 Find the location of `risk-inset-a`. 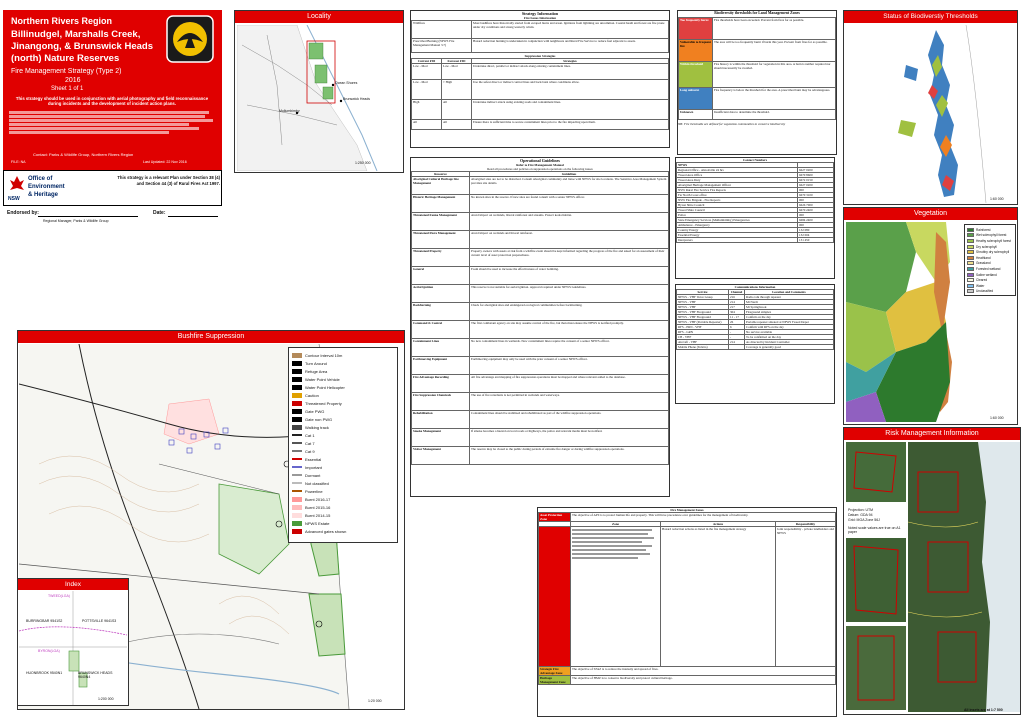

risk-inset-a is located at coordinates (876, 472).